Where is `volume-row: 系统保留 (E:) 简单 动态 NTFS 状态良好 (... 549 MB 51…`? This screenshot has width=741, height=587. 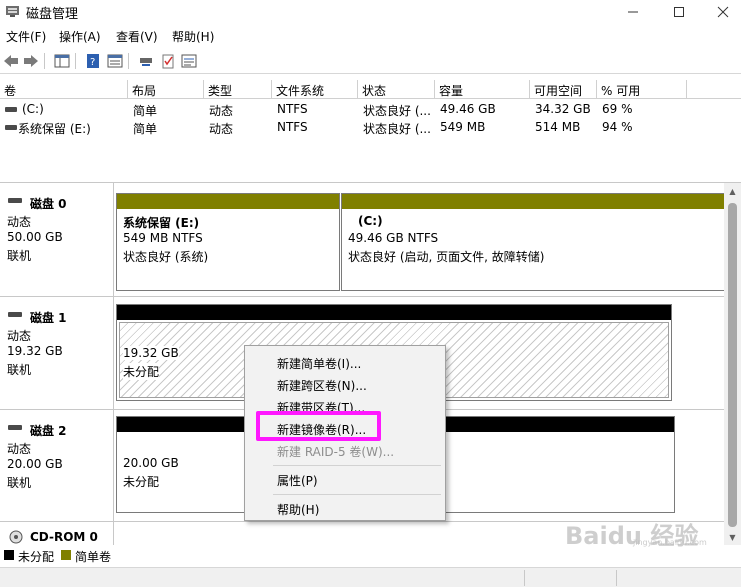
volume-row: 系统保留 (E:) 简单 动态 NTFS 状态良好 (... 549 MB 51… is located at coordinates (370, 128).